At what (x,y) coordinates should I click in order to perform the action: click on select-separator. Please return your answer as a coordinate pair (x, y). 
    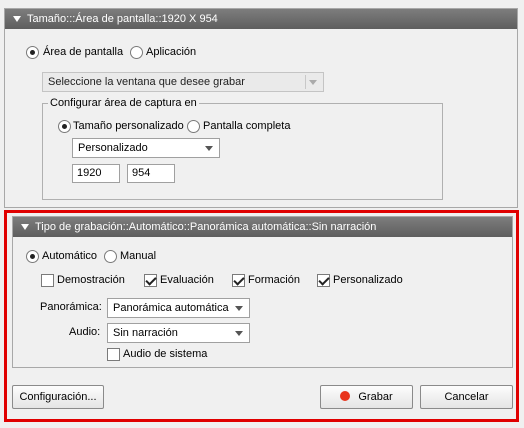
    Looking at the image, I should click on (305, 82).